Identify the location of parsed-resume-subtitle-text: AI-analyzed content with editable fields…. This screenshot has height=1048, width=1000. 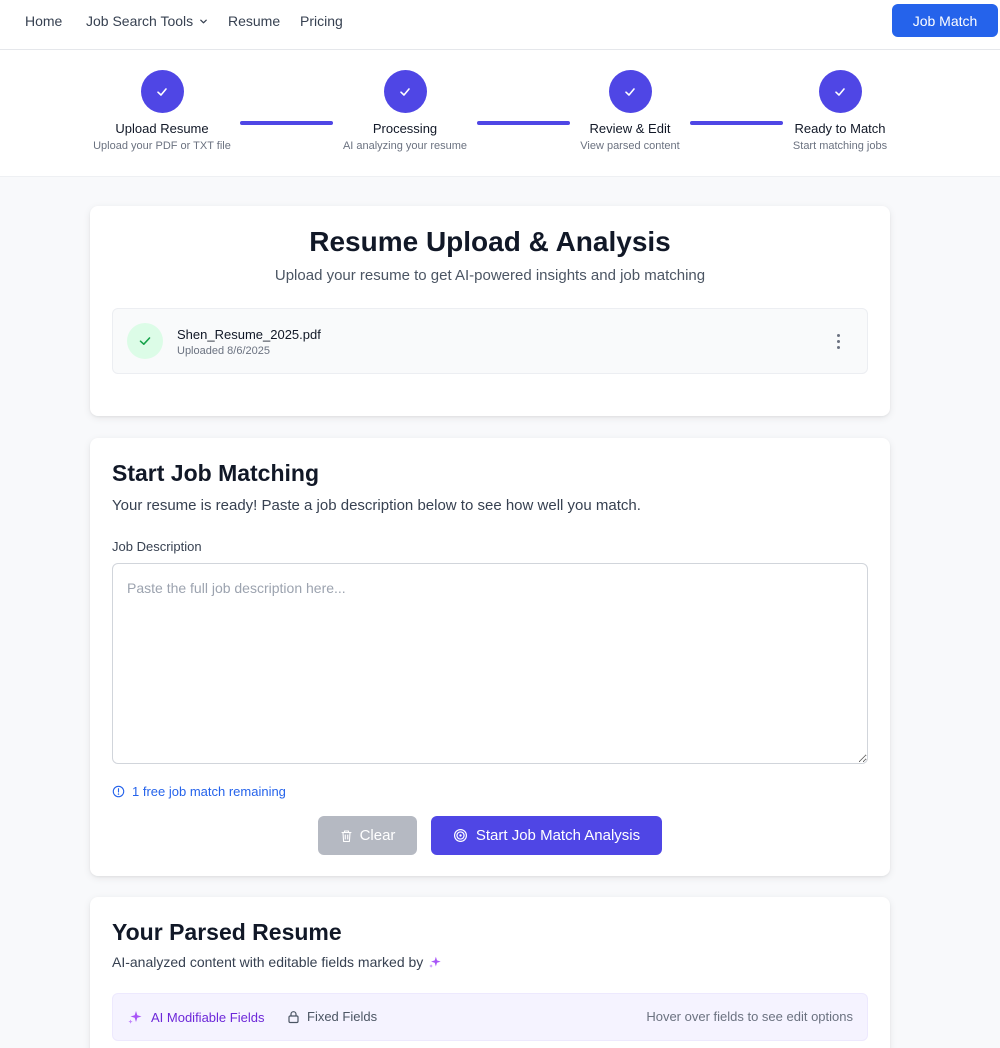
(268, 962).